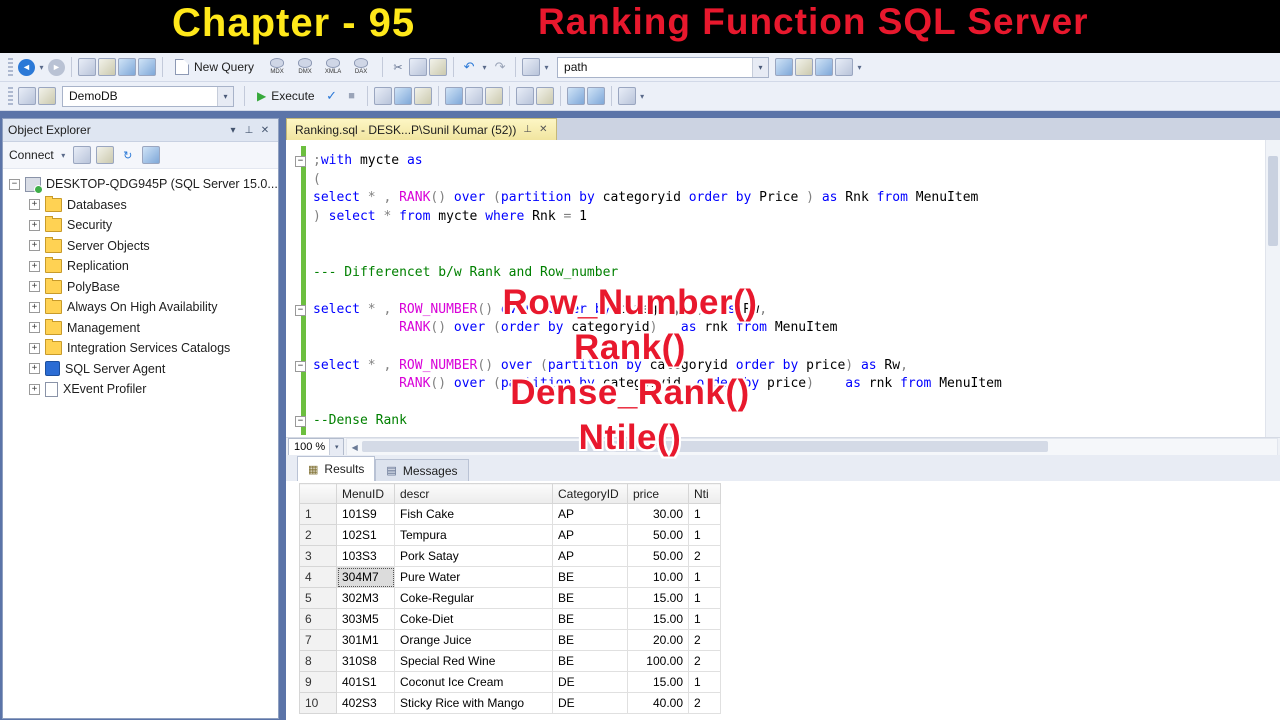 The image size is (1280, 720). What do you see at coordinates (544, 96) in the screenshot?
I see `uncomment-selection-icon` at bounding box center [544, 96].